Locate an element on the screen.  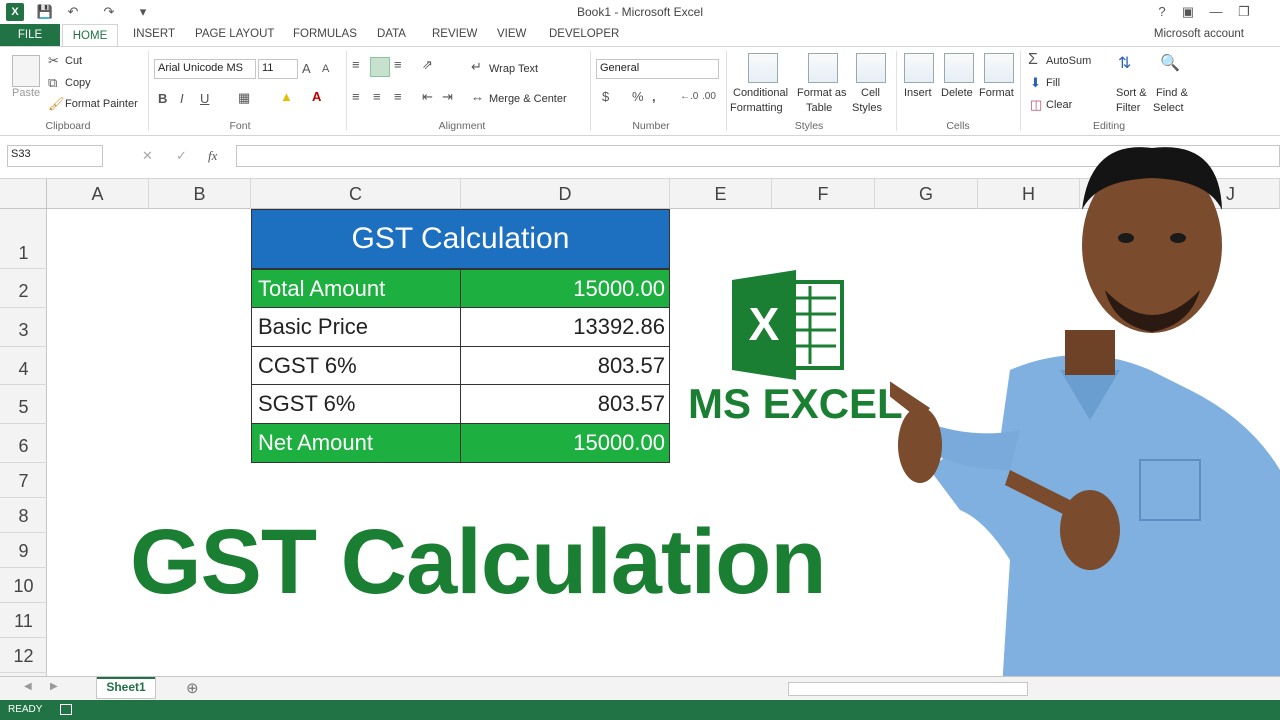
font-size-select: 11 is located at coordinates (278, 69).